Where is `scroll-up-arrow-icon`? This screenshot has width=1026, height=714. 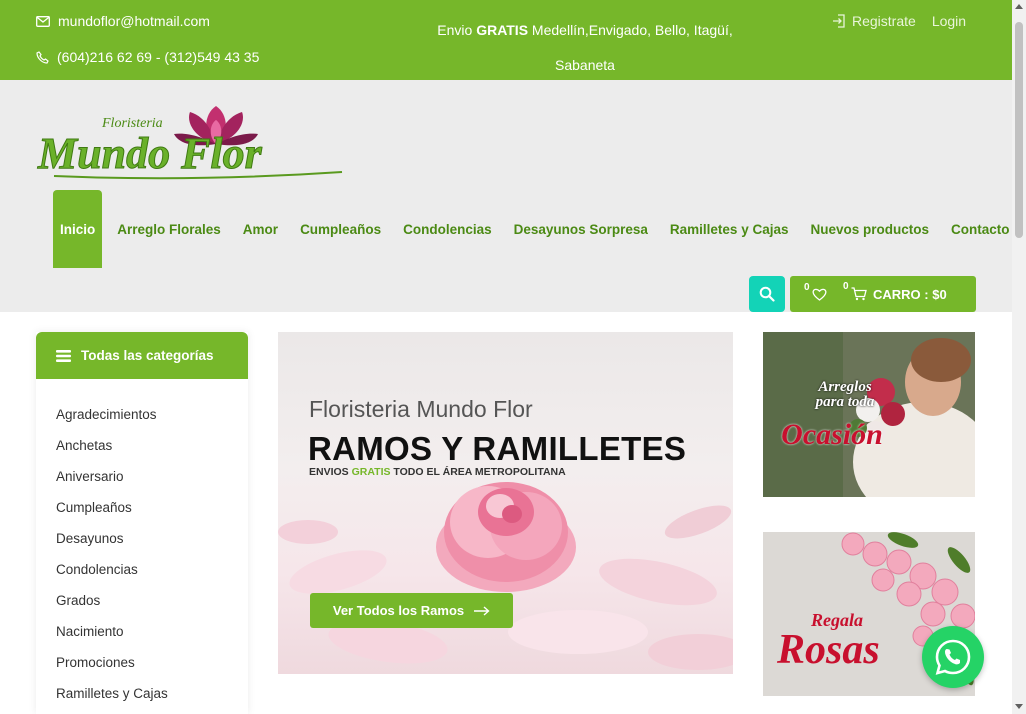 scroll-up-arrow-icon is located at coordinates (1019, 6).